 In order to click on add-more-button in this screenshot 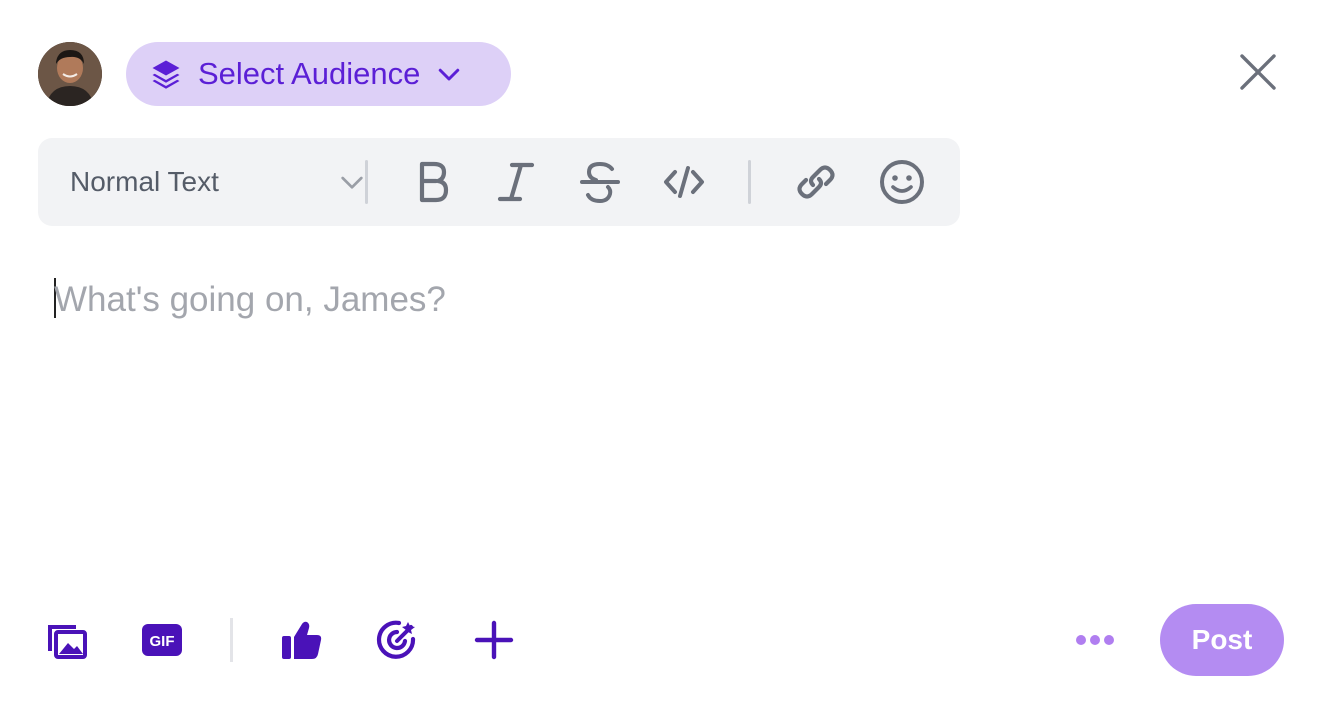, I will do `click(494, 640)`.